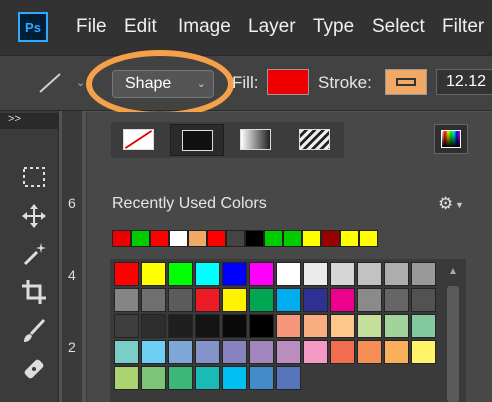 The image size is (492, 402). Describe the element at coordinates (140, 27) in the screenshot. I see `menu-edit: Edit` at that location.